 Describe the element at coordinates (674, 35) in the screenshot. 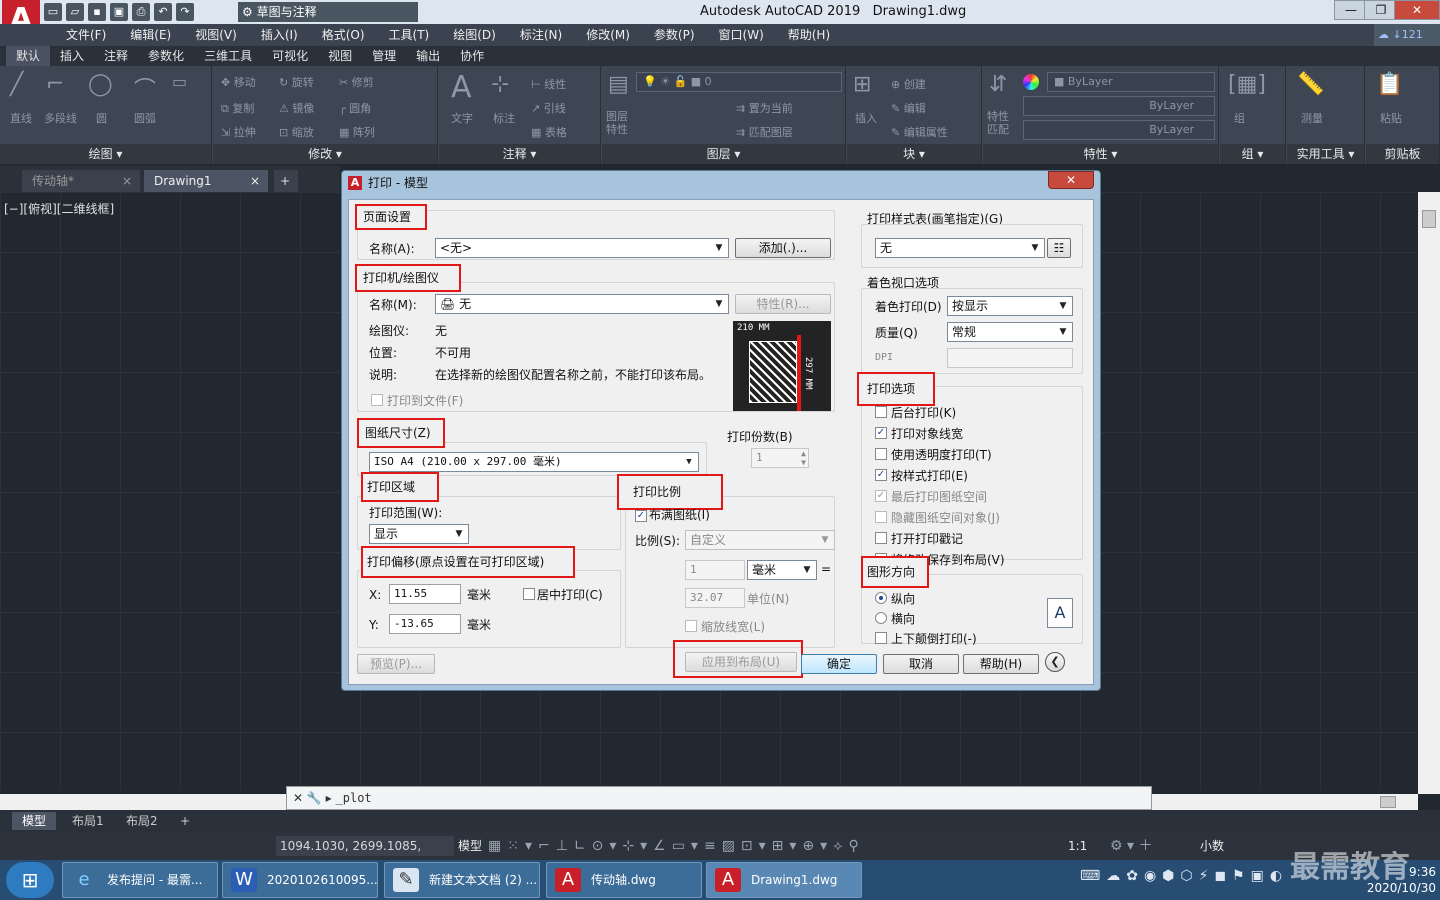

I see `menu-parametric: 参数(P)` at that location.